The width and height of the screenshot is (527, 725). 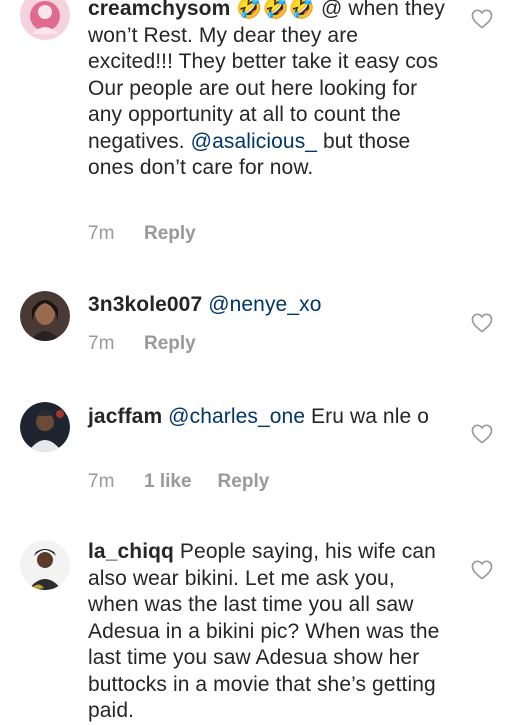 I want to click on comment-item: 3n3kole007 @nenye_xo 7m Reply, so click(x=263, y=327).